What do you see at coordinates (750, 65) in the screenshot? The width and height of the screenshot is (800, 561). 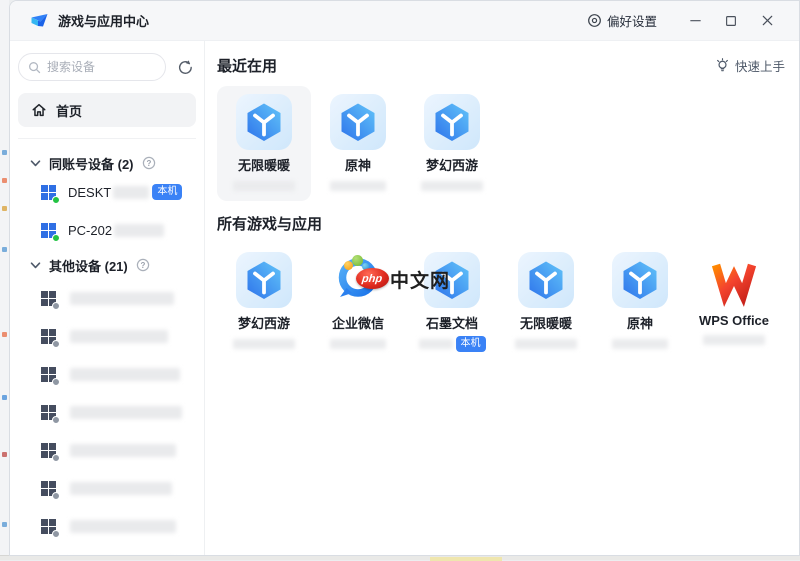 I see `quick-start-button: 快速上手` at bounding box center [750, 65].